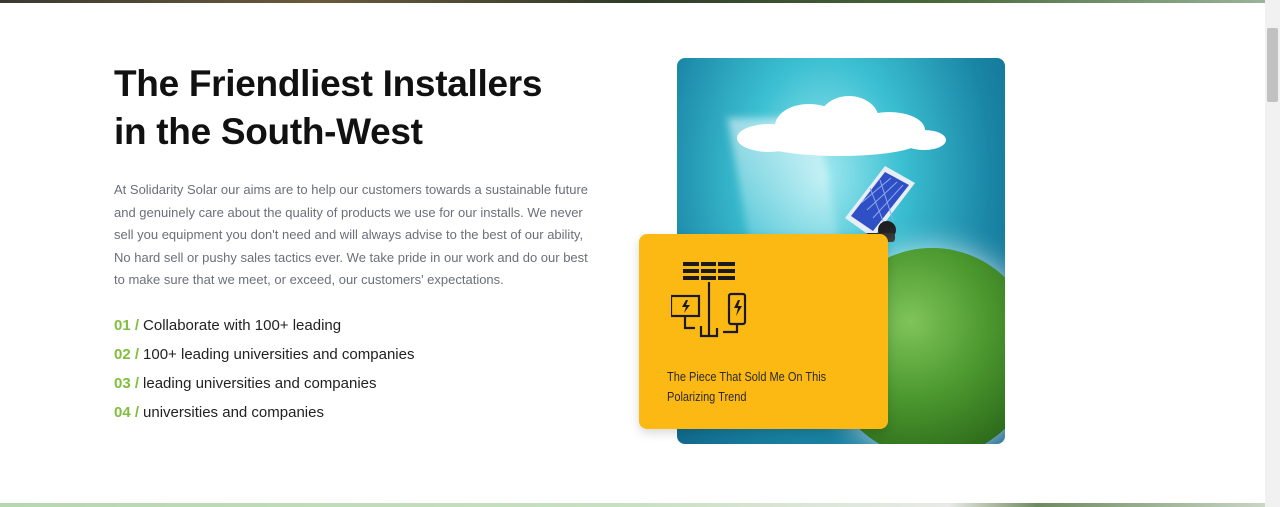 This screenshot has width=1280, height=507. What do you see at coordinates (354, 325) in the screenshot?
I see `feature-item-1: 01 /Collaborate with 100+ leading` at bounding box center [354, 325].